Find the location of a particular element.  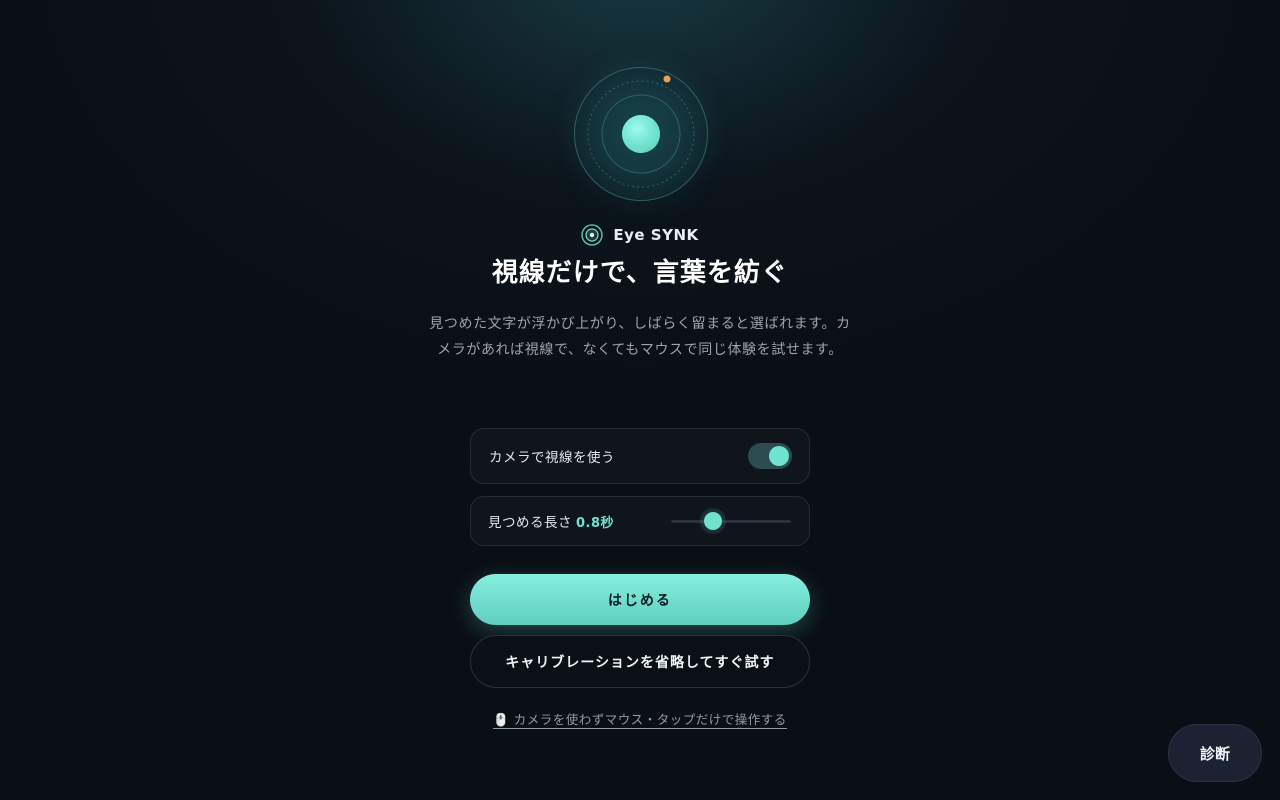

brand: Eye SYNK is located at coordinates (640, 235).